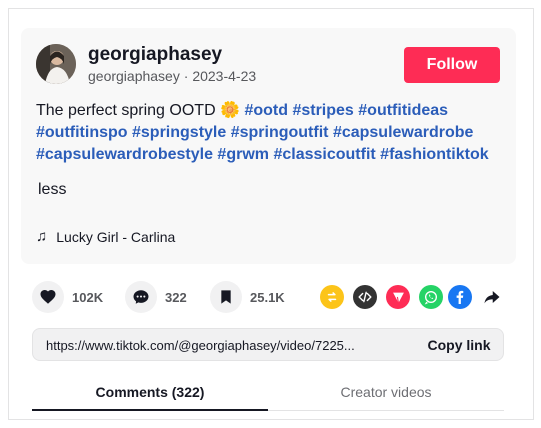  I want to click on description-text: The perfect spring OOTD, so click(126, 110).